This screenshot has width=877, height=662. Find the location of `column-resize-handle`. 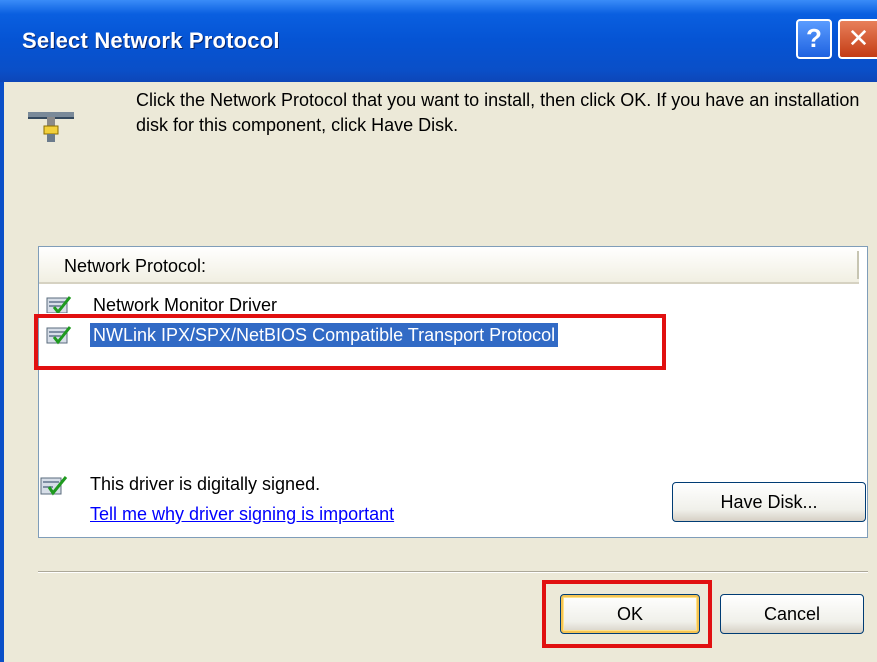

column-resize-handle is located at coordinates (858, 265).